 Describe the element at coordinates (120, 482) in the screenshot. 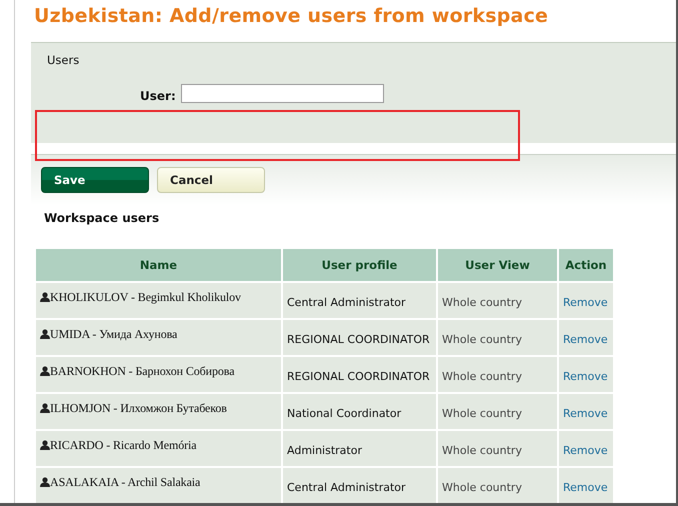

I see `user-name: ASALAKAIA - Archil Salakaia` at that location.